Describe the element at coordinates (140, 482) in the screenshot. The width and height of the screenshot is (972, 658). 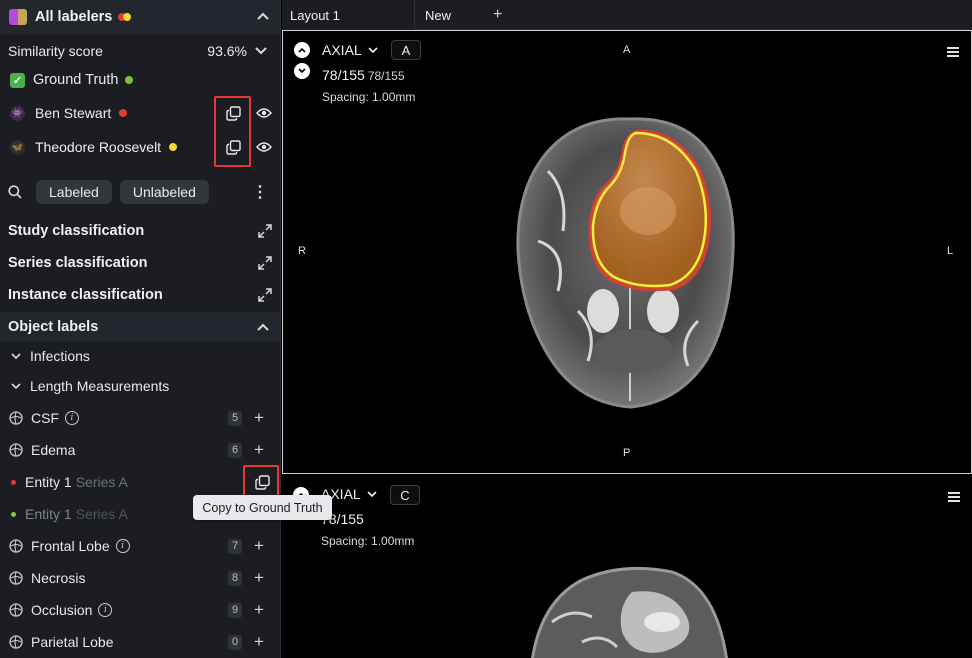
I see `entity-row: Entity 1 Series A` at that location.